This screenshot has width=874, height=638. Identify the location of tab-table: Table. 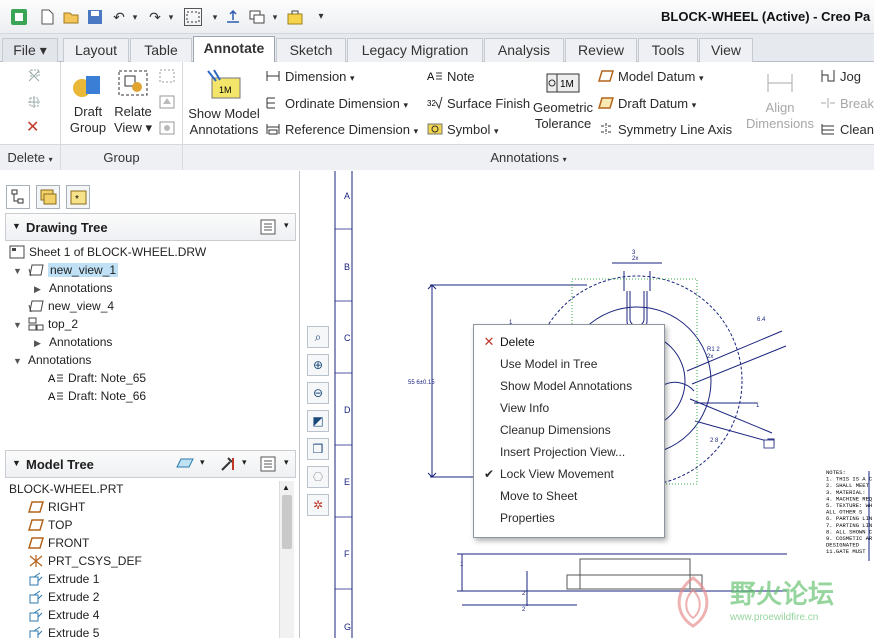
(161, 50).